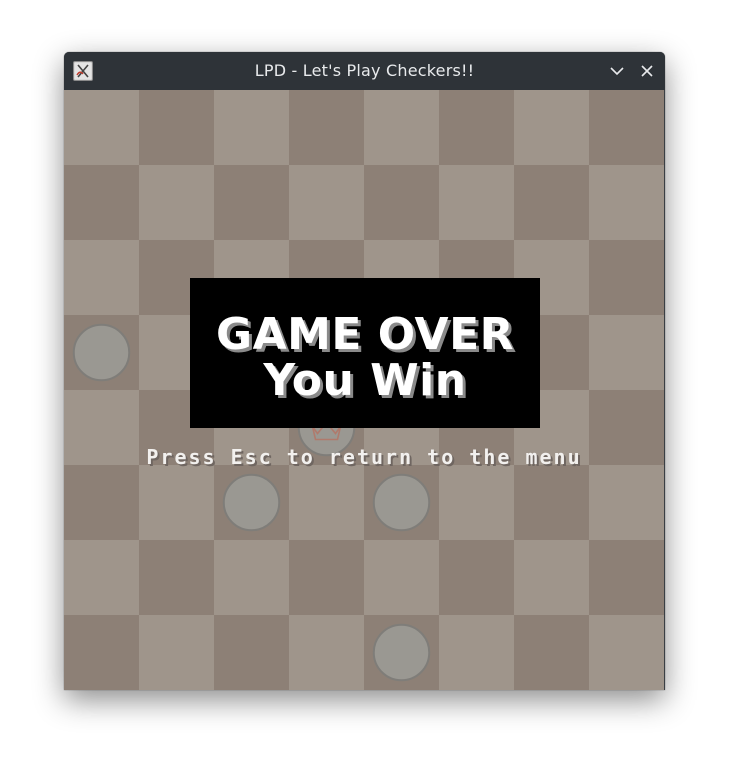 Image resolution: width=730 pixels, height=767 pixels. Describe the element at coordinates (365, 380) in the screenshot. I see `result-text: You Win` at that location.